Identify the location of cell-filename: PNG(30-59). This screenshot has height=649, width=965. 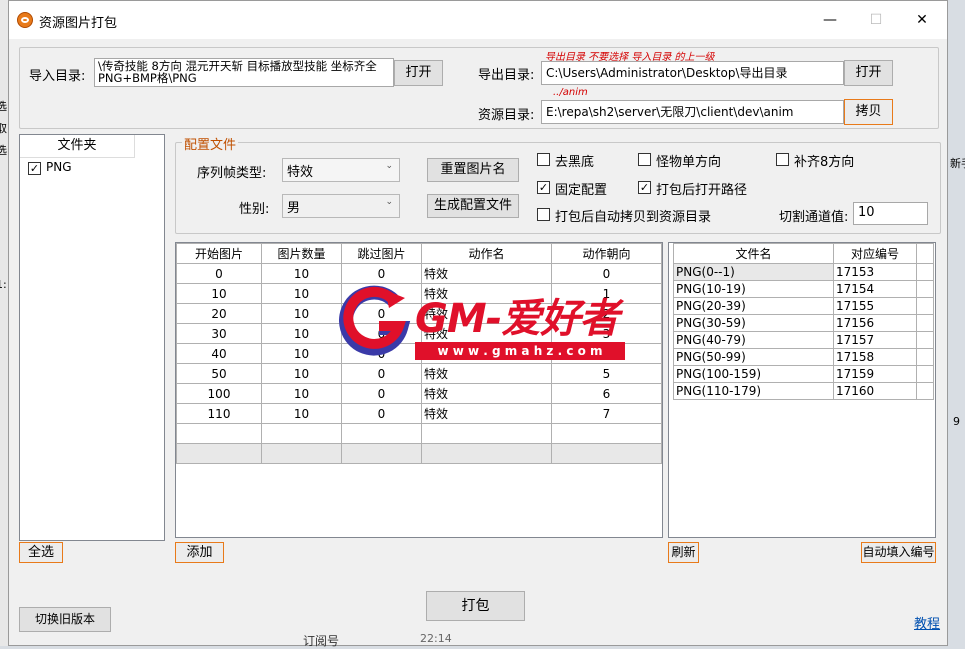
(753, 323).